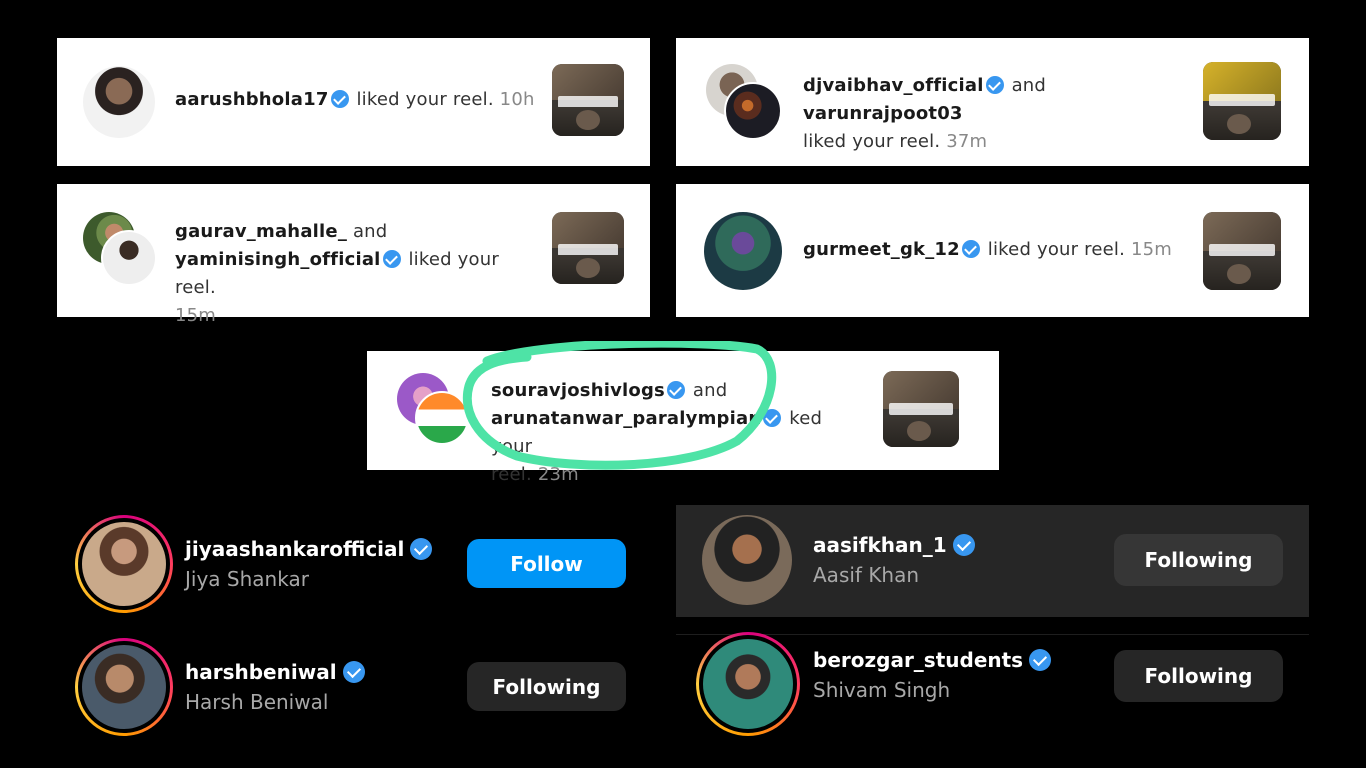 The height and width of the screenshot is (768, 1366). Describe the element at coordinates (247, 579) in the screenshot. I see `full-name: Jiya Shankar` at that location.